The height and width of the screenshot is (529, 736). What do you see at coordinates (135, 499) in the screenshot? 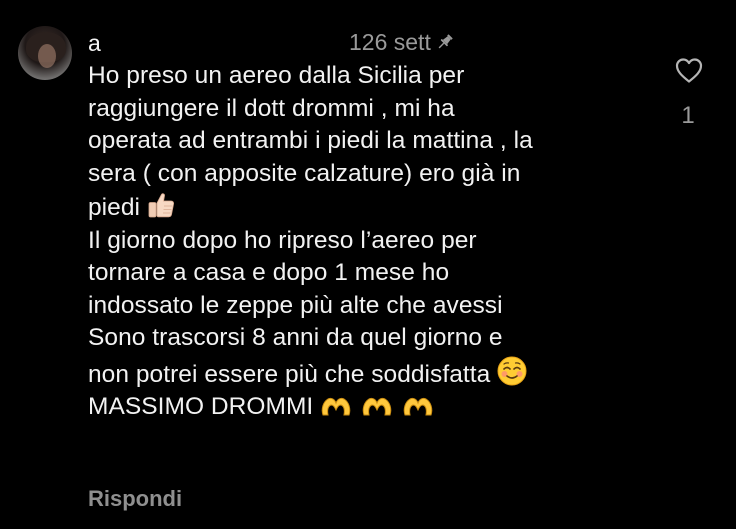
I see `reply-button: Rispondi` at bounding box center [135, 499].